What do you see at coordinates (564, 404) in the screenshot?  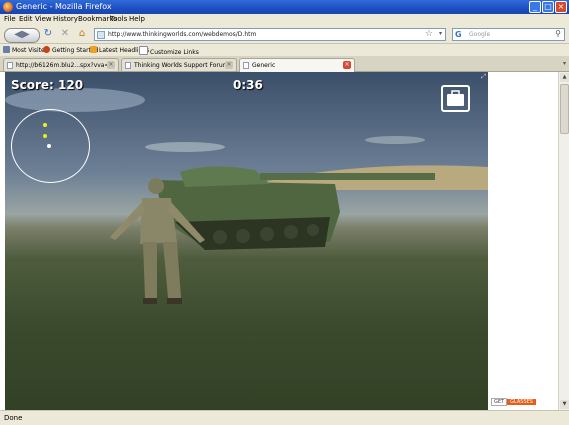 I see `scroll-down-icon: ▼` at bounding box center [564, 404].